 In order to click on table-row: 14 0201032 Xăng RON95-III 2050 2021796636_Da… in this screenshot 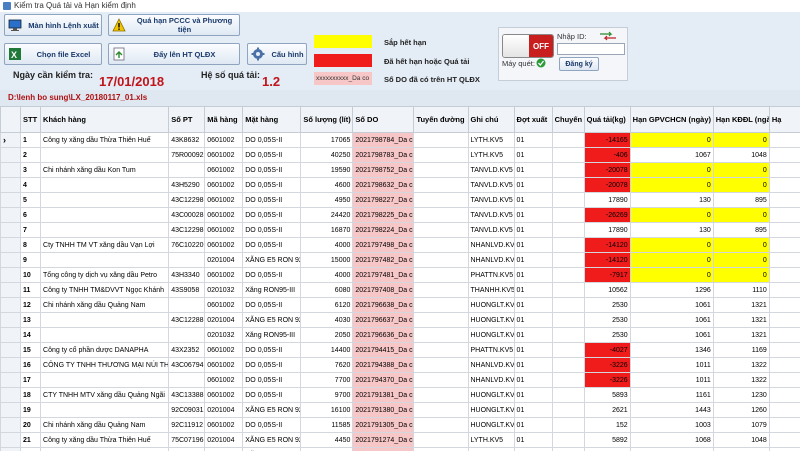, I will do `click(400, 335)`.